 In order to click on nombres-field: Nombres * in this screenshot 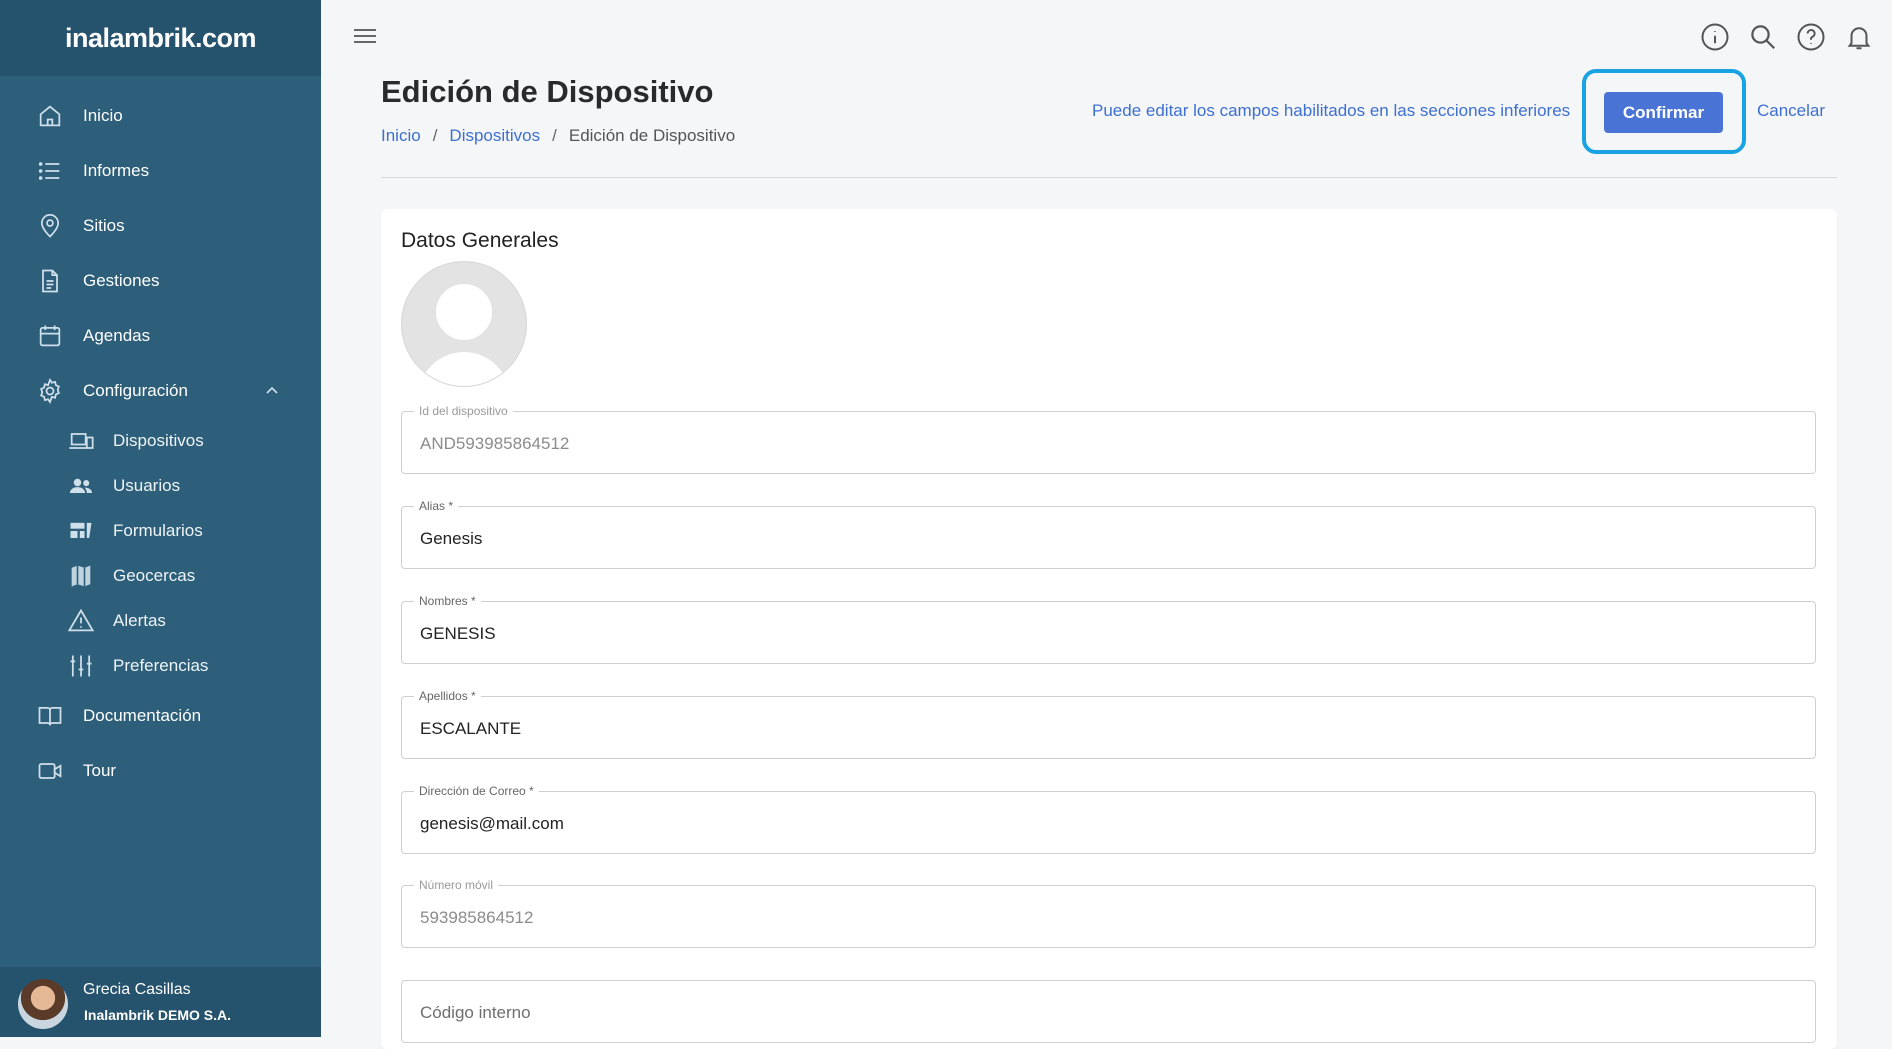, I will do `click(1108, 629)`.